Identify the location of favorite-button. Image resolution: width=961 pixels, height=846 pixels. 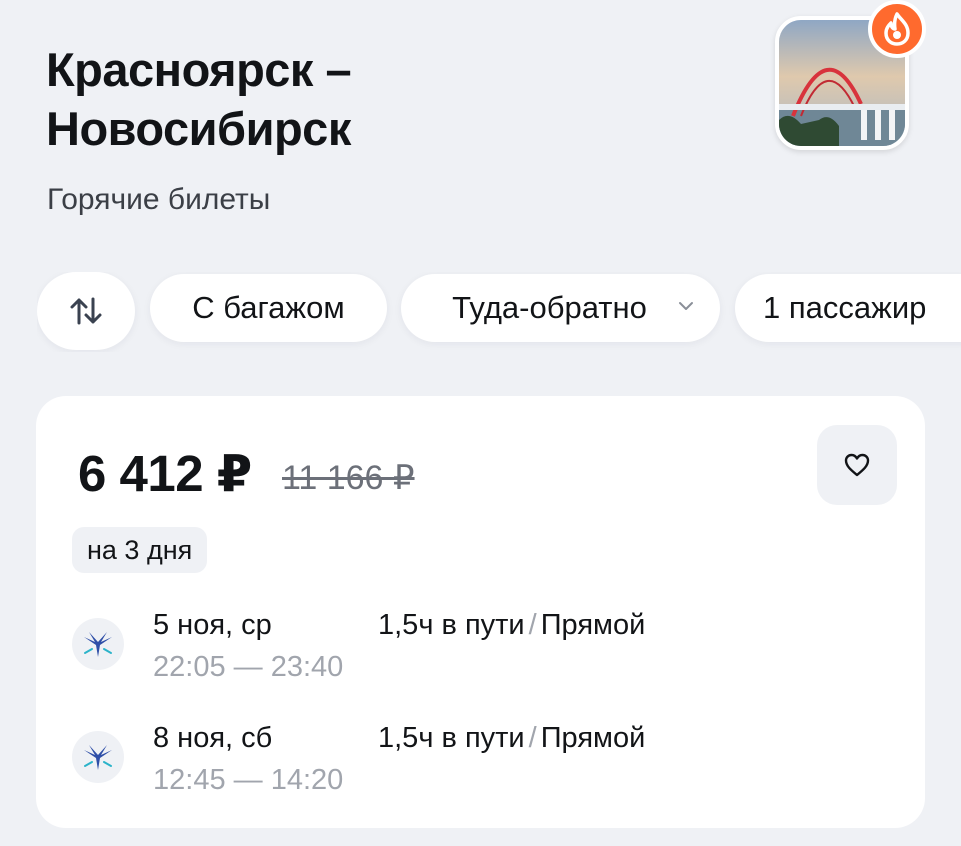
(857, 465).